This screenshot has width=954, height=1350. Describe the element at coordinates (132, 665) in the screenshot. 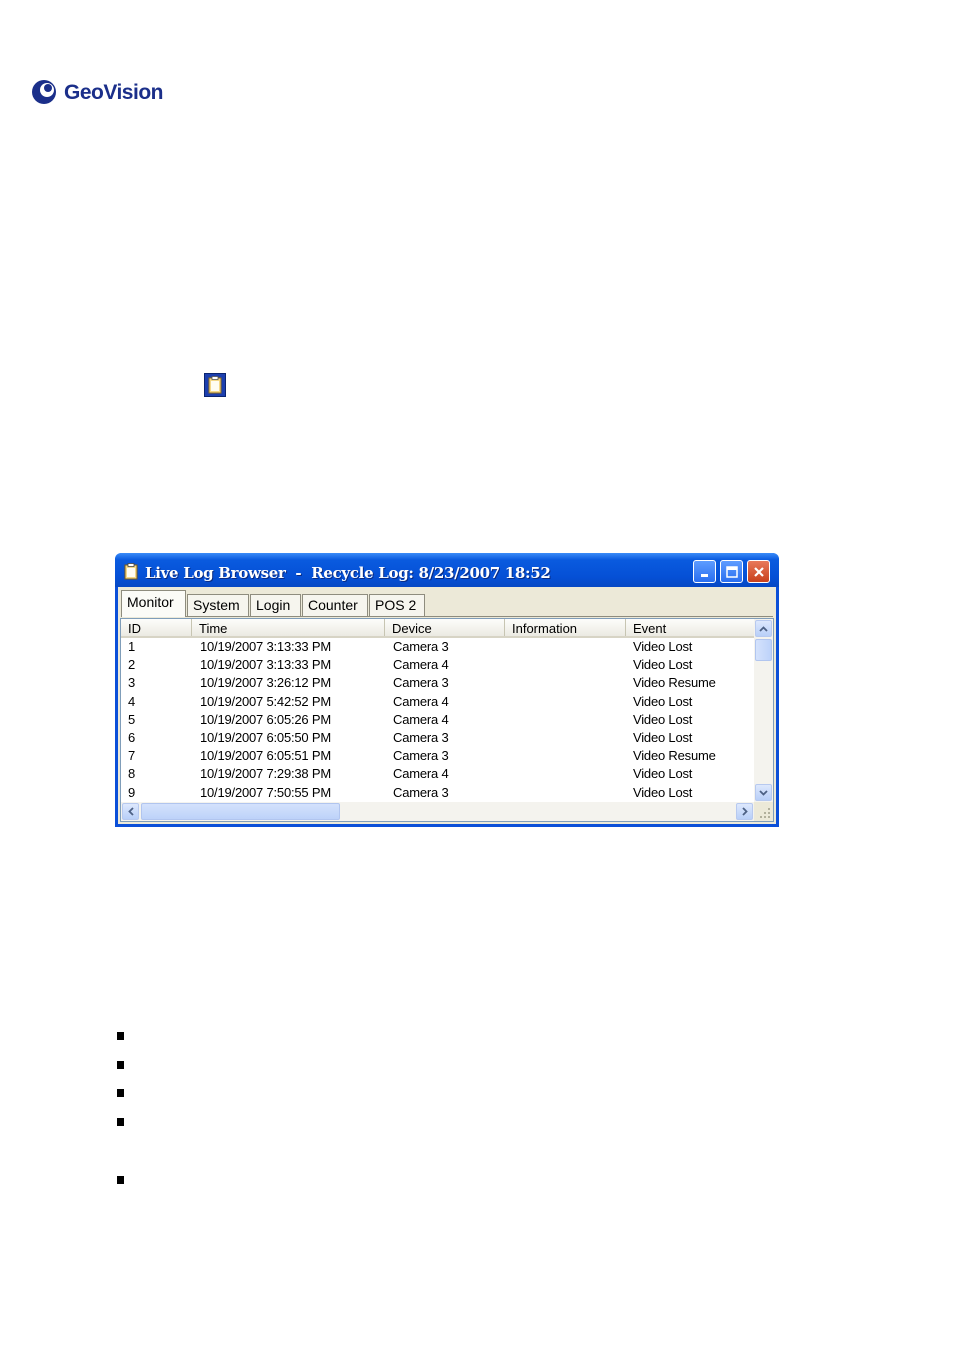

I see `cell-id: 2` at that location.